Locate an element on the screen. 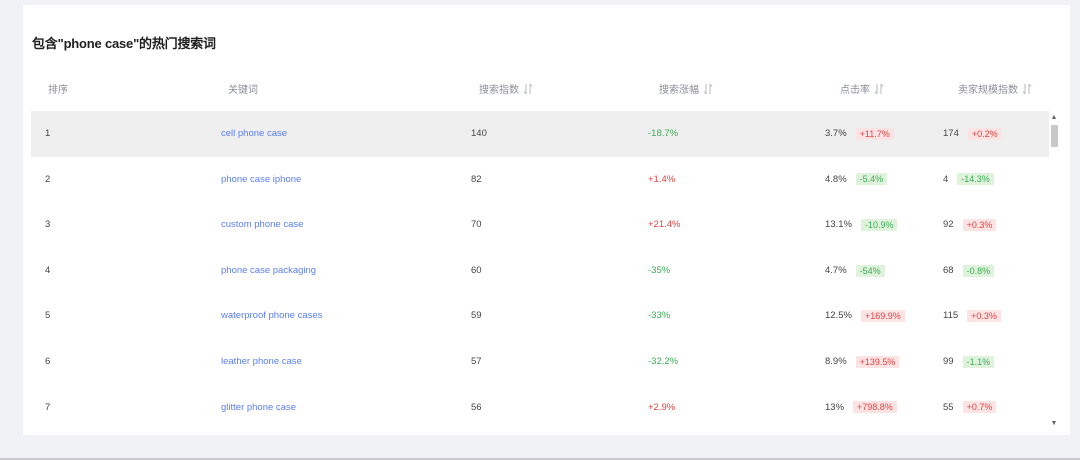 The height and width of the screenshot is (460, 1080). header-rank-label: 排序 is located at coordinates (58, 90).